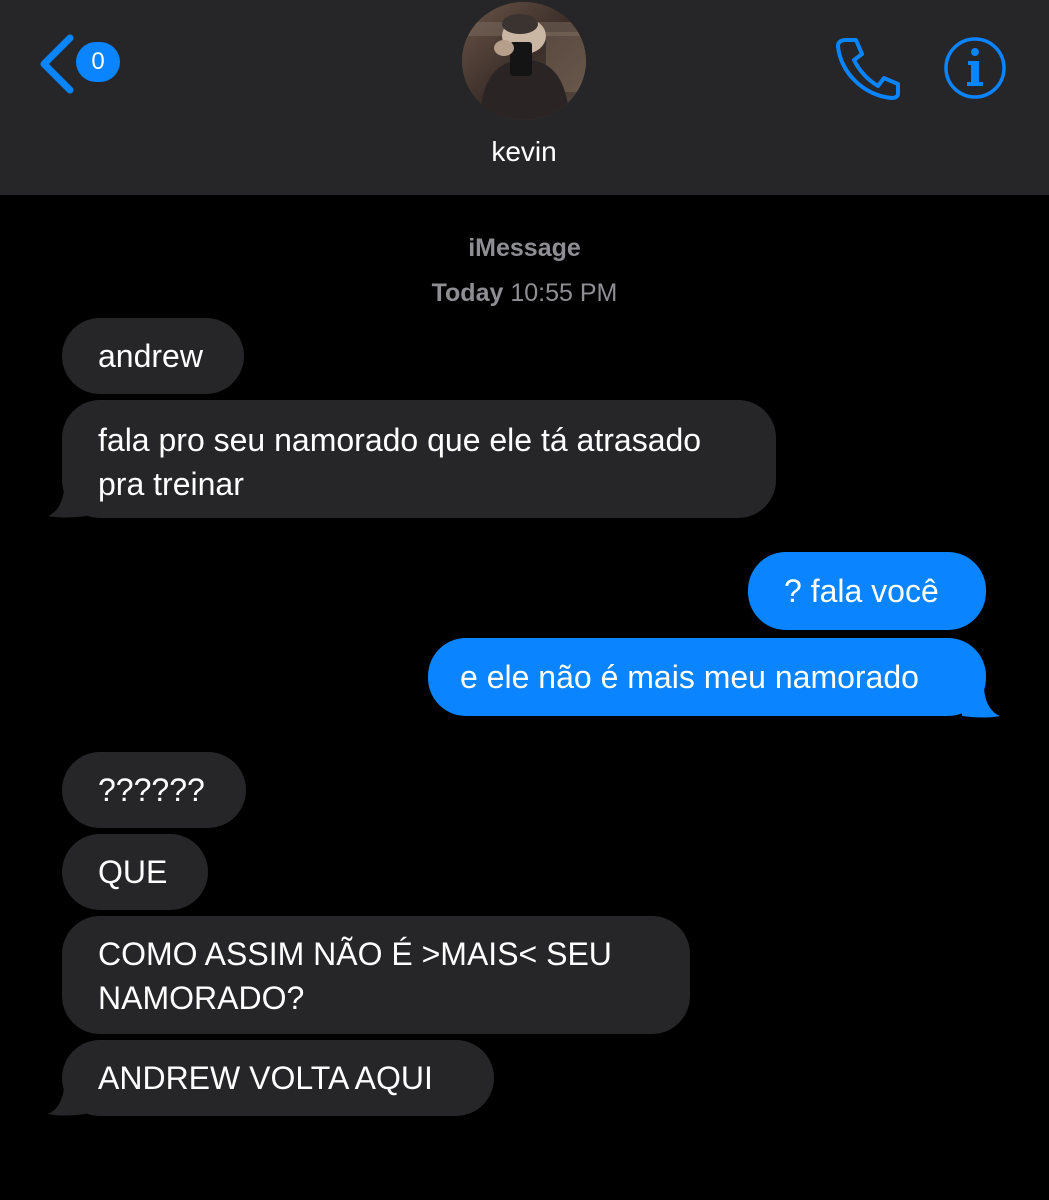 This screenshot has width=1049, height=1200. I want to click on message-text: ? fala você, so click(861, 591).